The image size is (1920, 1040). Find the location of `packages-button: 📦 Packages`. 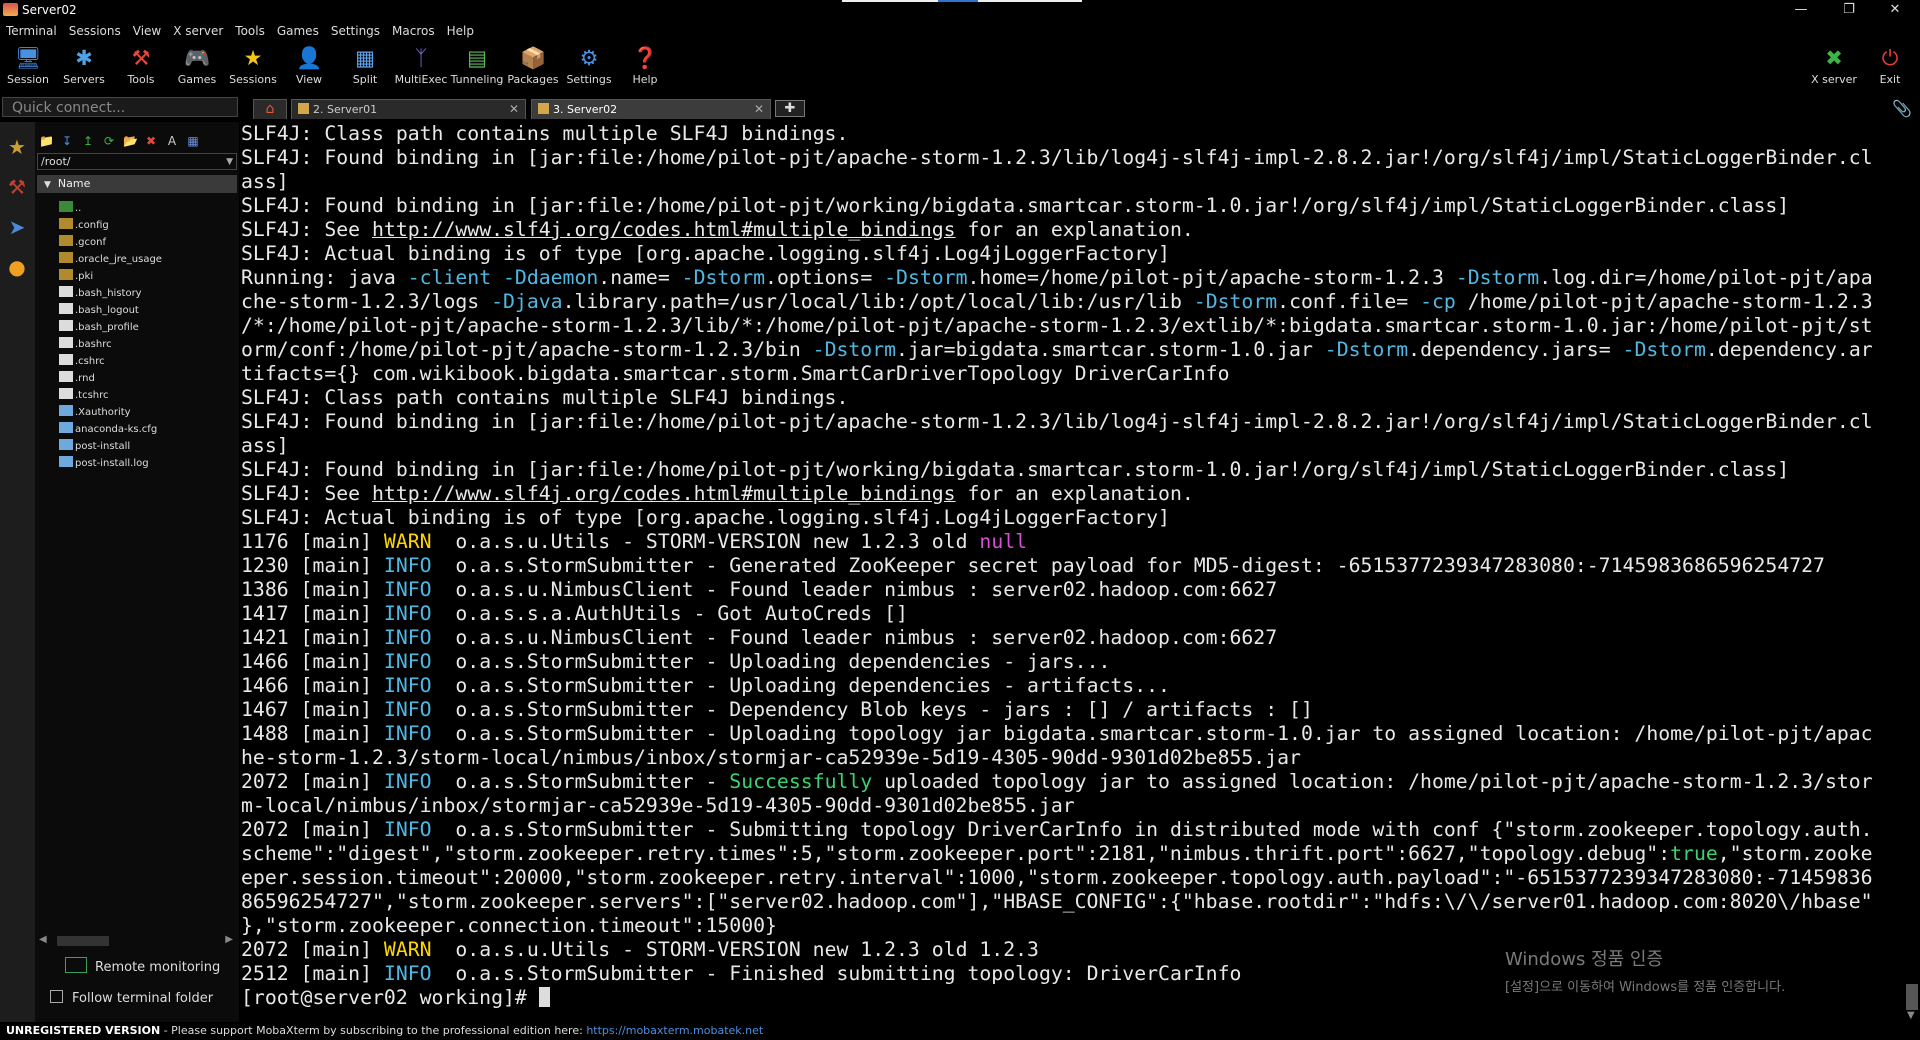

packages-button: 📦 Packages is located at coordinates (533, 67).